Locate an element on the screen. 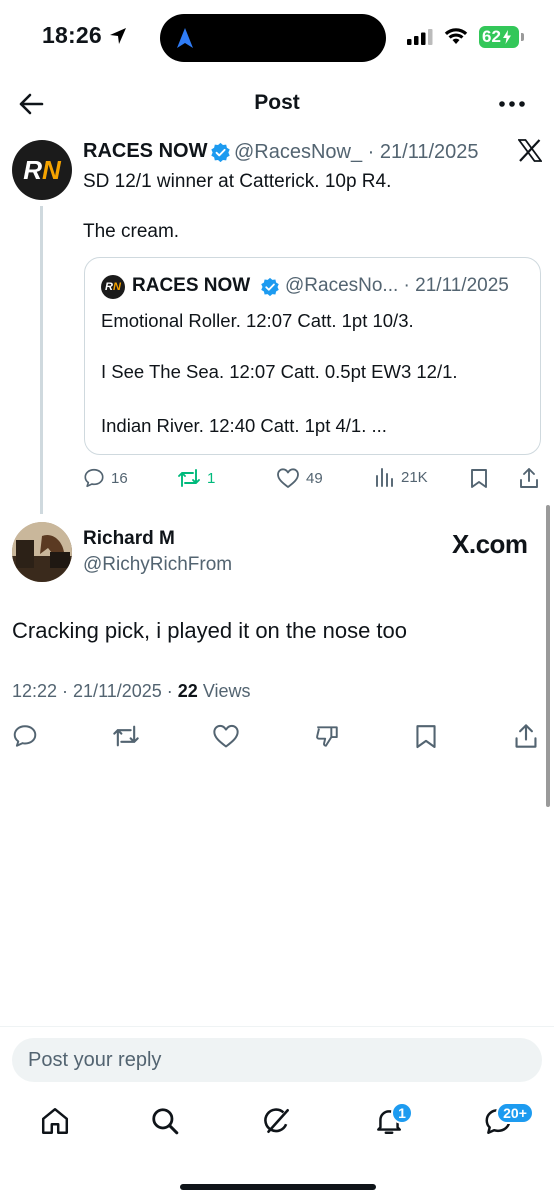 The height and width of the screenshot is (1200, 554). reply-button is located at coordinates (25, 736).